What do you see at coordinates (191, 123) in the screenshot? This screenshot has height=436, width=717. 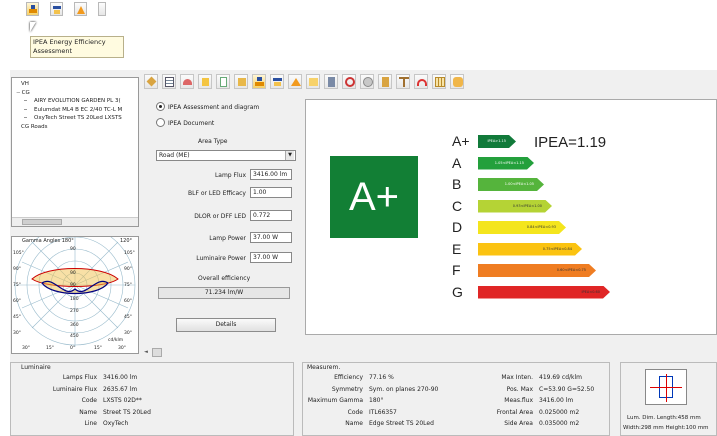 I see `radio-ipea-document-label: IPEA Document` at bounding box center [191, 123].